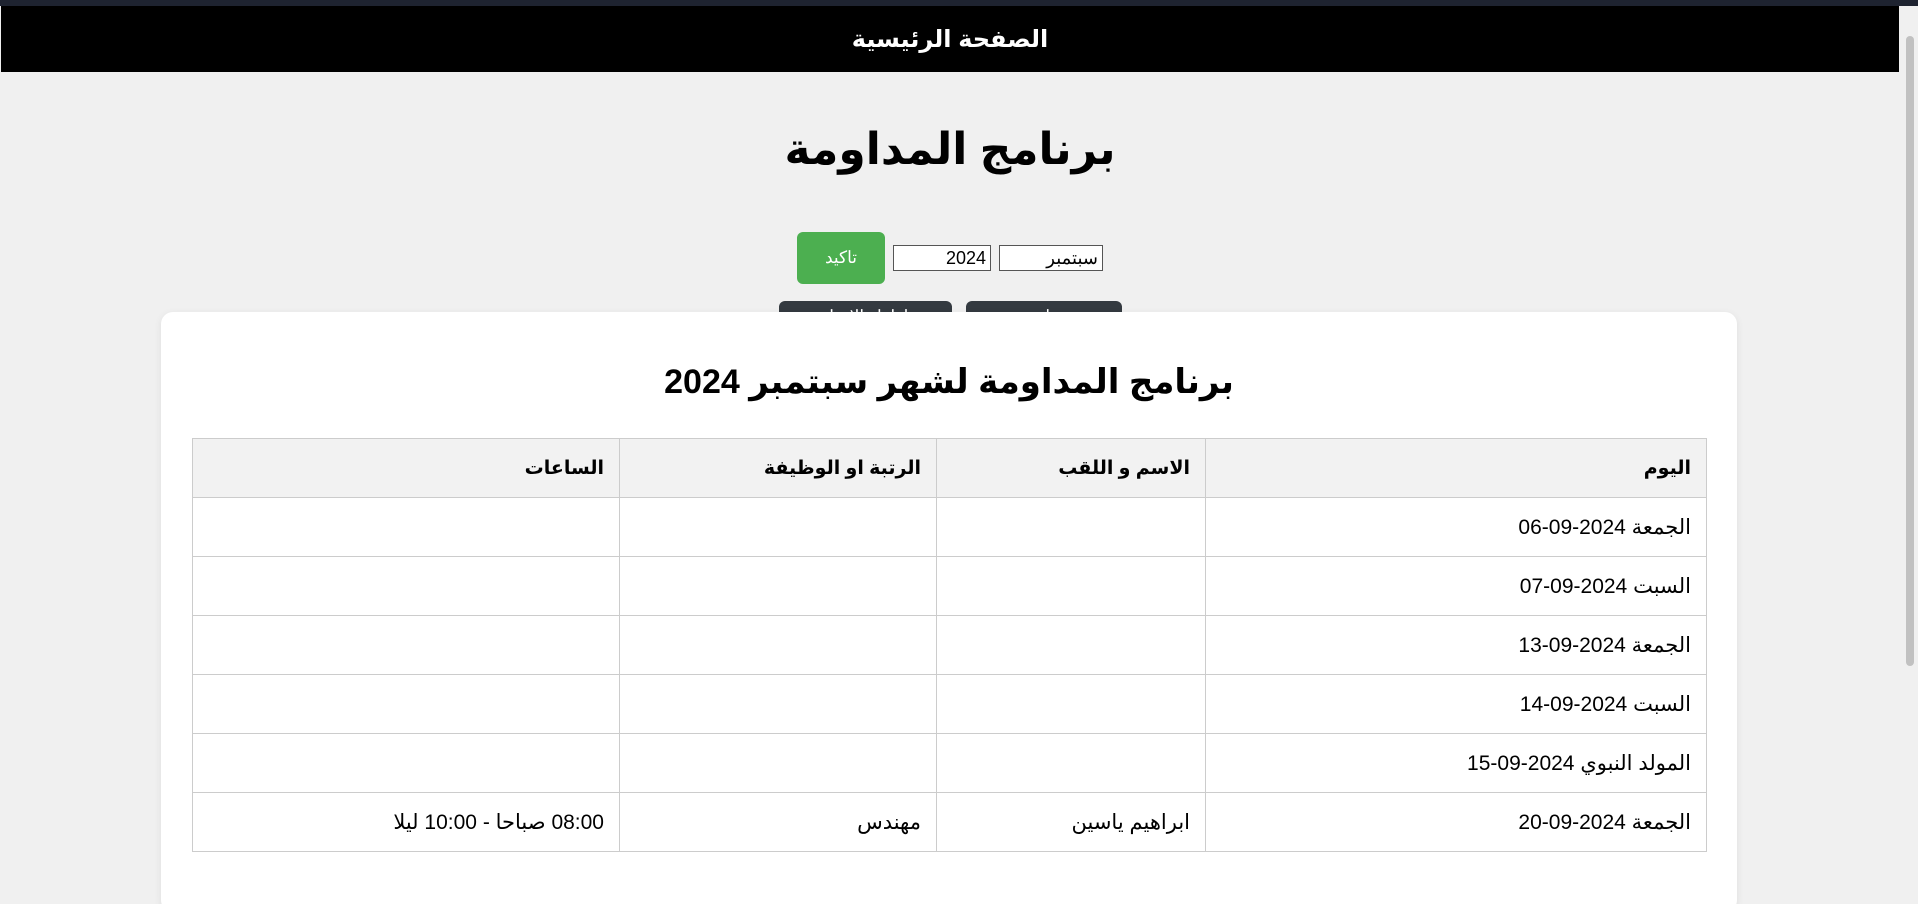 Image resolution: width=1918 pixels, height=904 pixels. I want to click on month-year-form: تاكيد, so click(950, 258).